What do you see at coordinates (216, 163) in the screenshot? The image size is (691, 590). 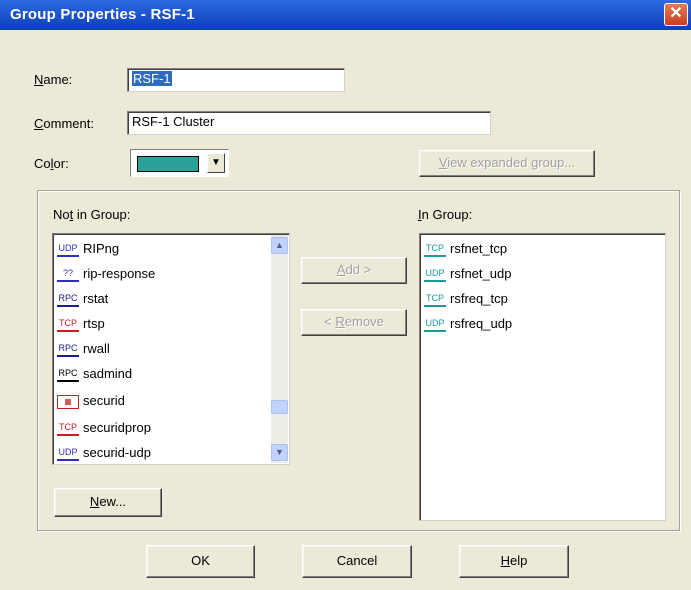 I see `chevron-down-icon: ▼` at bounding box center [216, 163].